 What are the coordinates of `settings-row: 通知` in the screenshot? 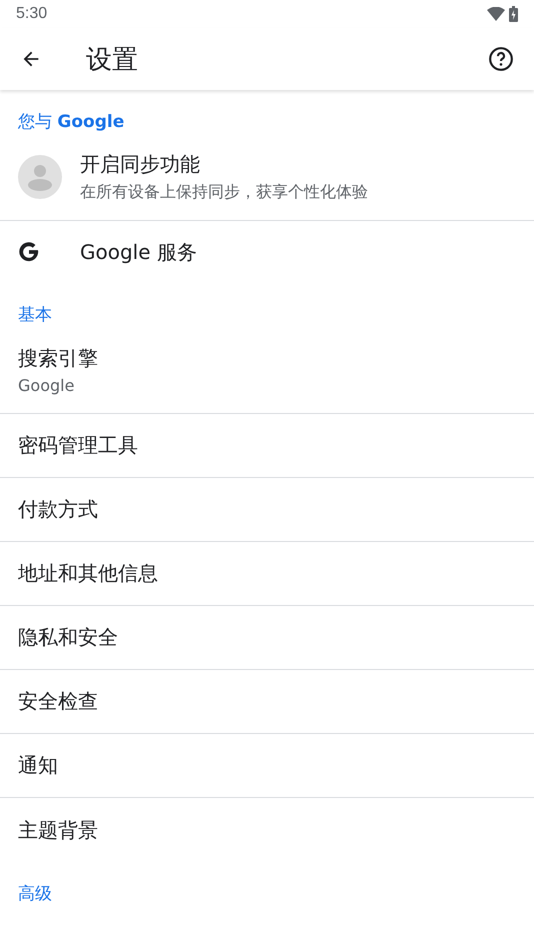 It's located at (267, 766).